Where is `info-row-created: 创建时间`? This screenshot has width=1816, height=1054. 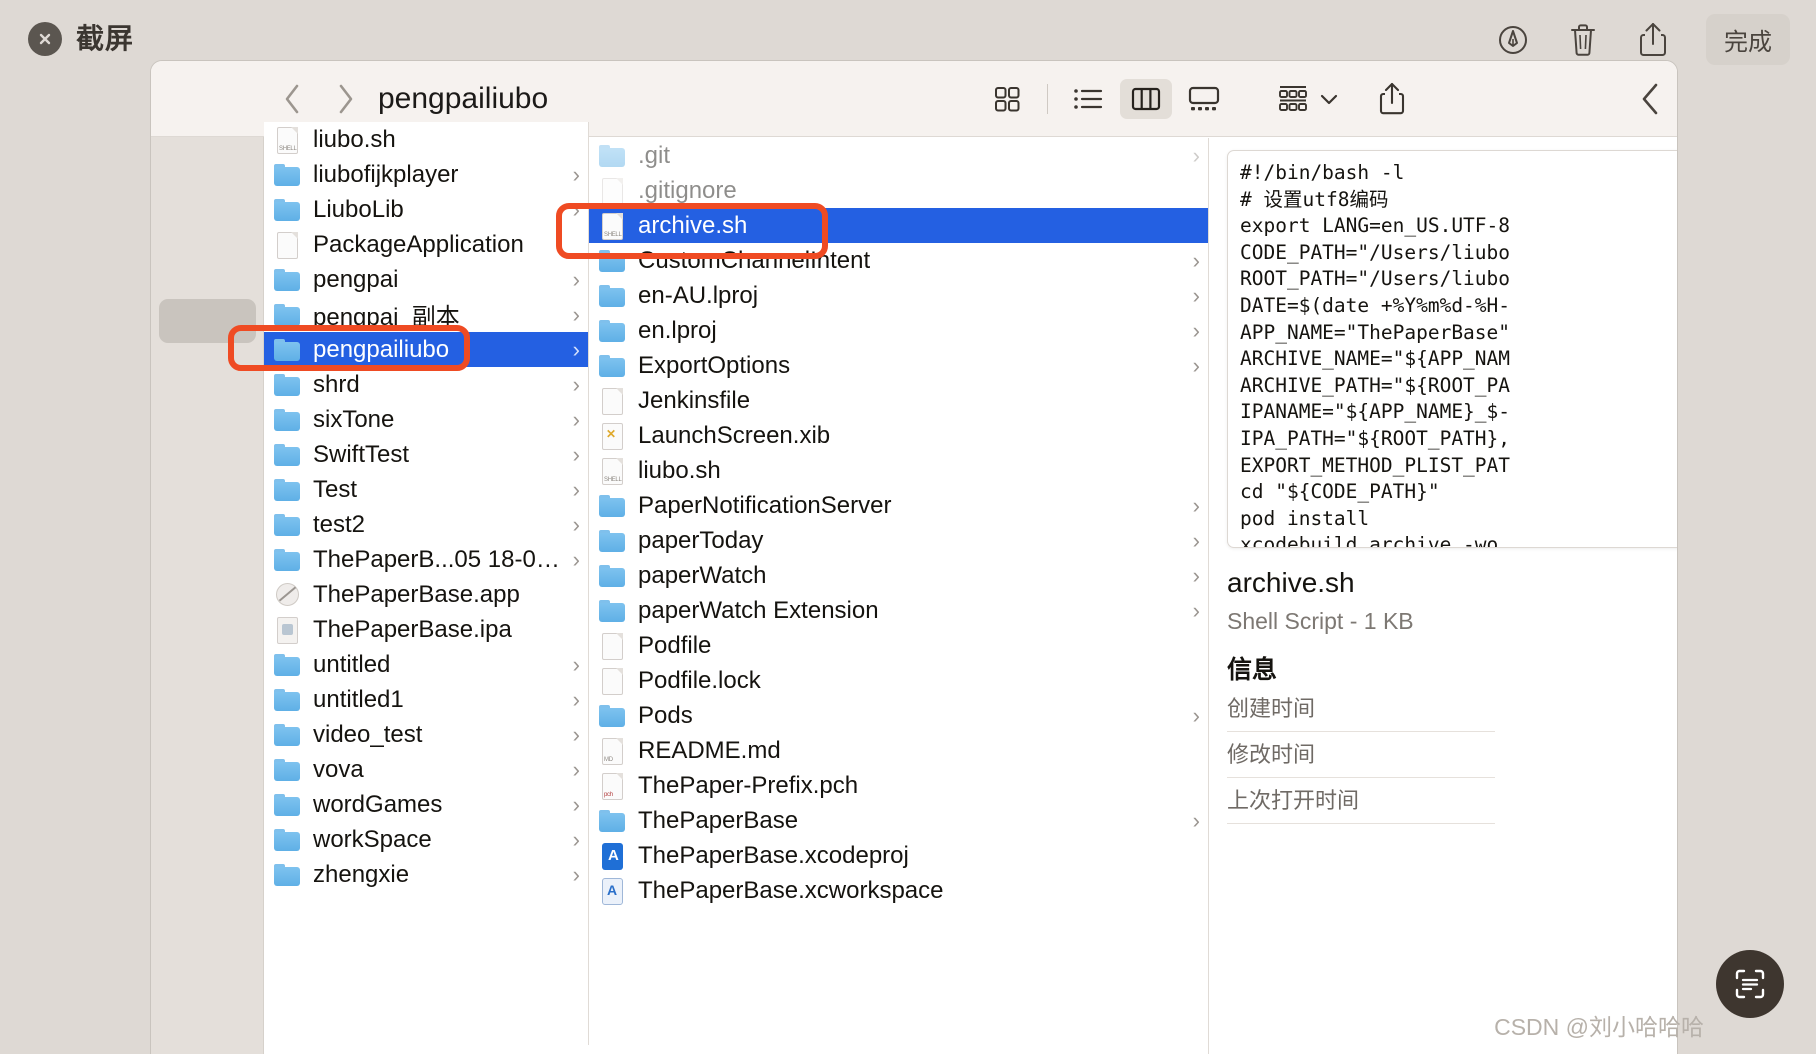 info-row-created: 创建时间 is located at coordinates (1361, 709).